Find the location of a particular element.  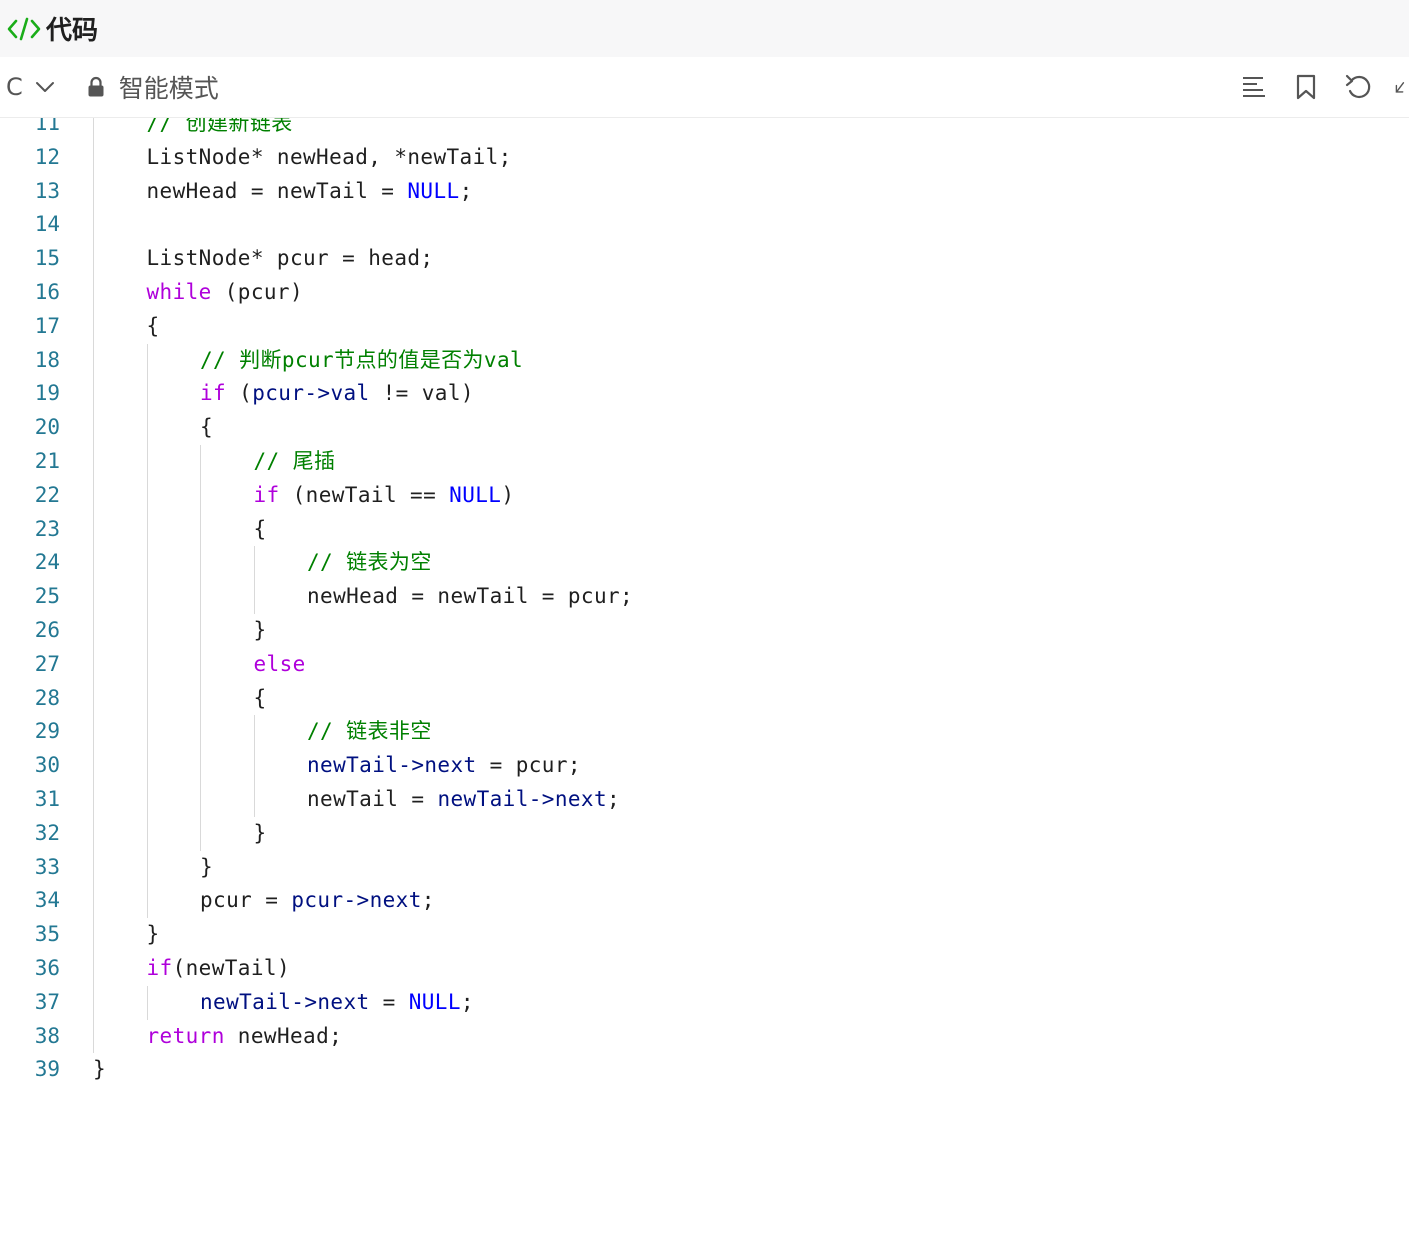

line-number: 25 is located at coordinates (47, 596).